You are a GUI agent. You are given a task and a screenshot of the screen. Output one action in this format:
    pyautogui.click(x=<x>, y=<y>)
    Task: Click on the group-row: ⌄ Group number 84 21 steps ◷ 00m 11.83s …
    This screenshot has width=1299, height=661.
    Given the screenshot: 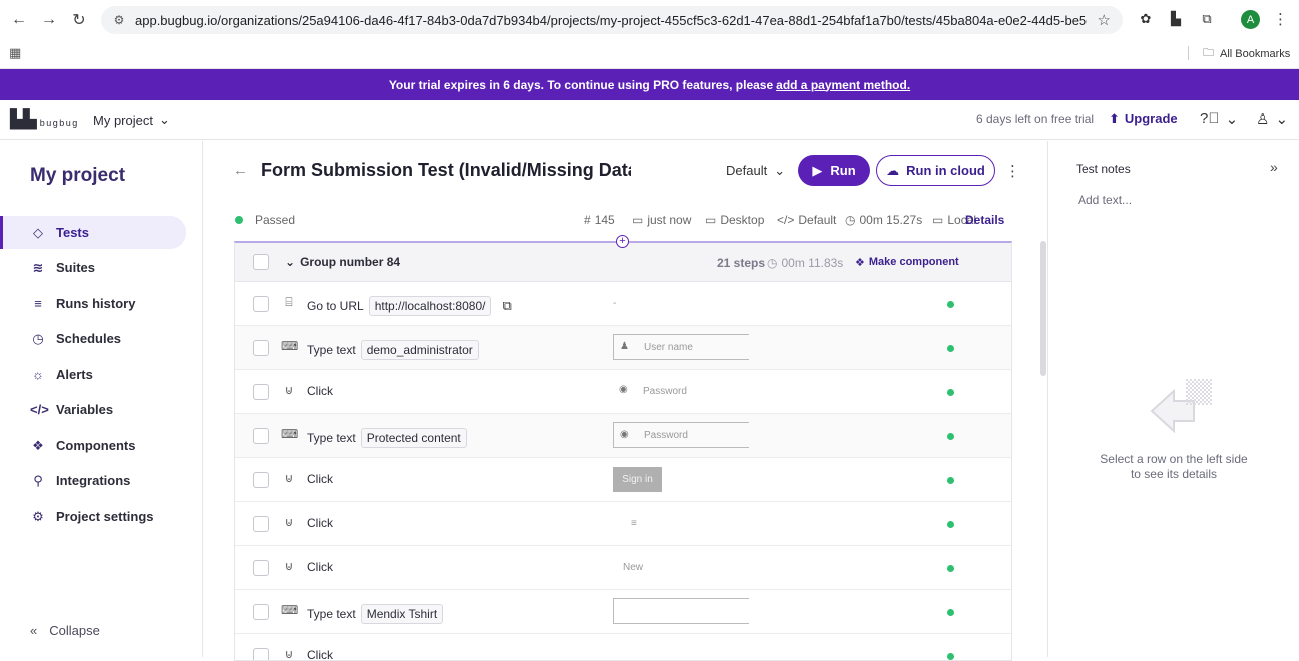 What is the action you would take?
    pyautogui.click(x=623, y=262)
    